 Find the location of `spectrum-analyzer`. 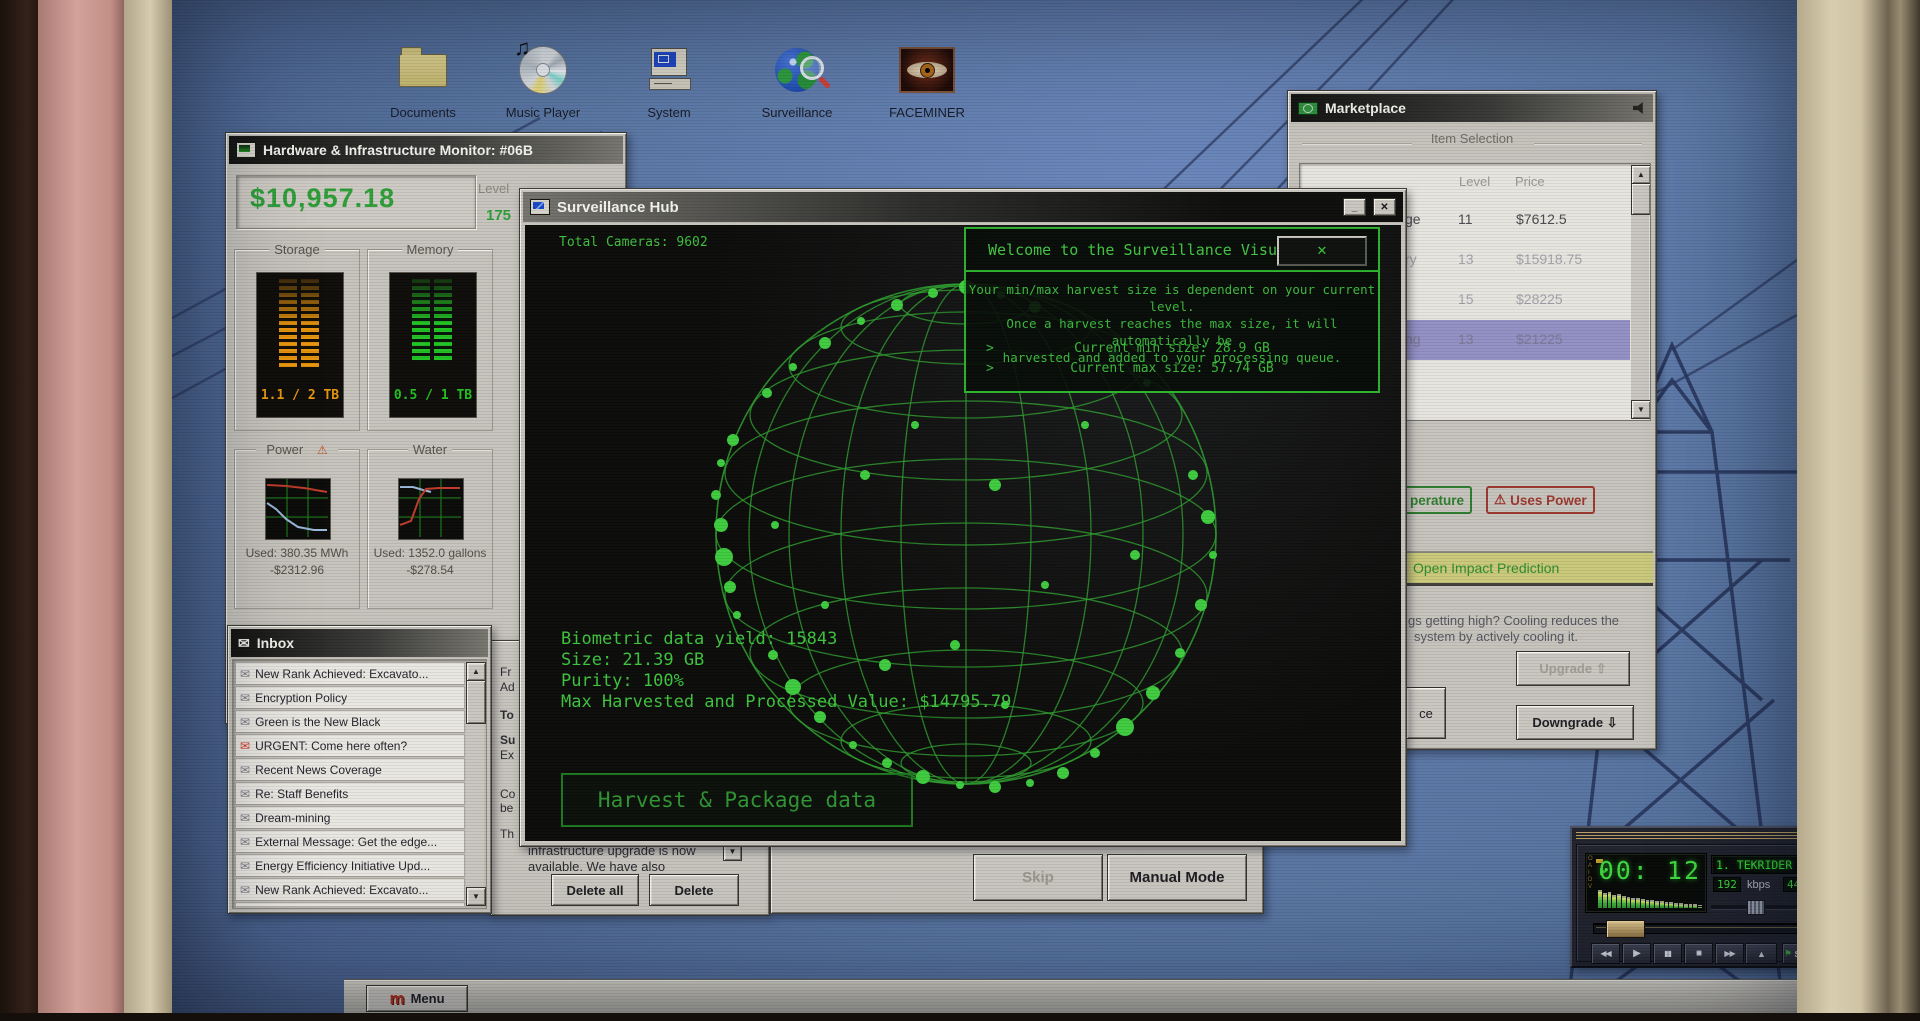

spectrum-analyzer is located at coordinates (1650, 898).